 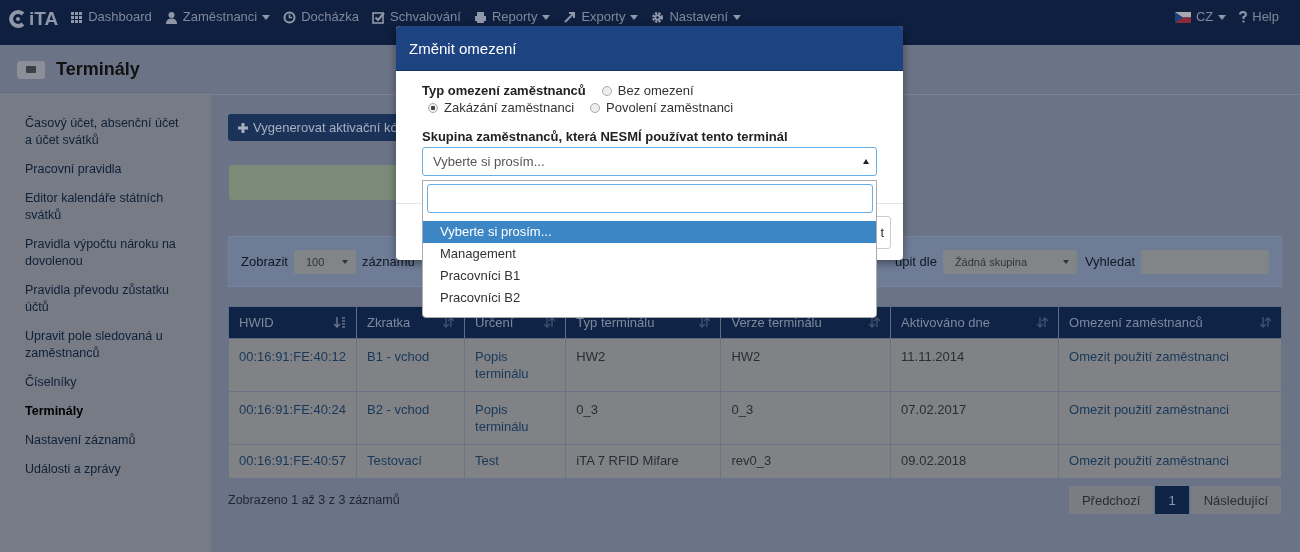 What do you see at coordinates (416, 17) in the screenshot?
I see `nav-menu-item: Schvalování` at bounding box center [416, 17].